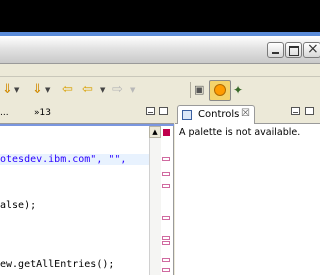 The height and width of the screenshot is (275, 320). What do you see at coordinates (150, 111) in the screenshot?
I see `editor-minimize-icon` at bounding box center [150, 111].